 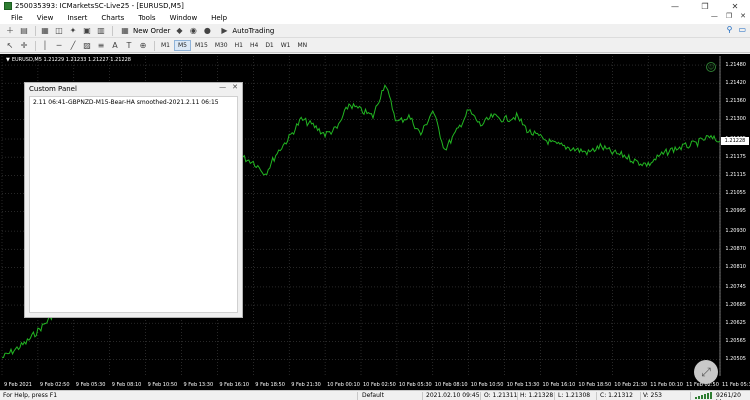 What do you see at coordinates (735, 305) in the screenshot?
I see `y-tick-label: 1.20685` at bounding box center [735, 305].